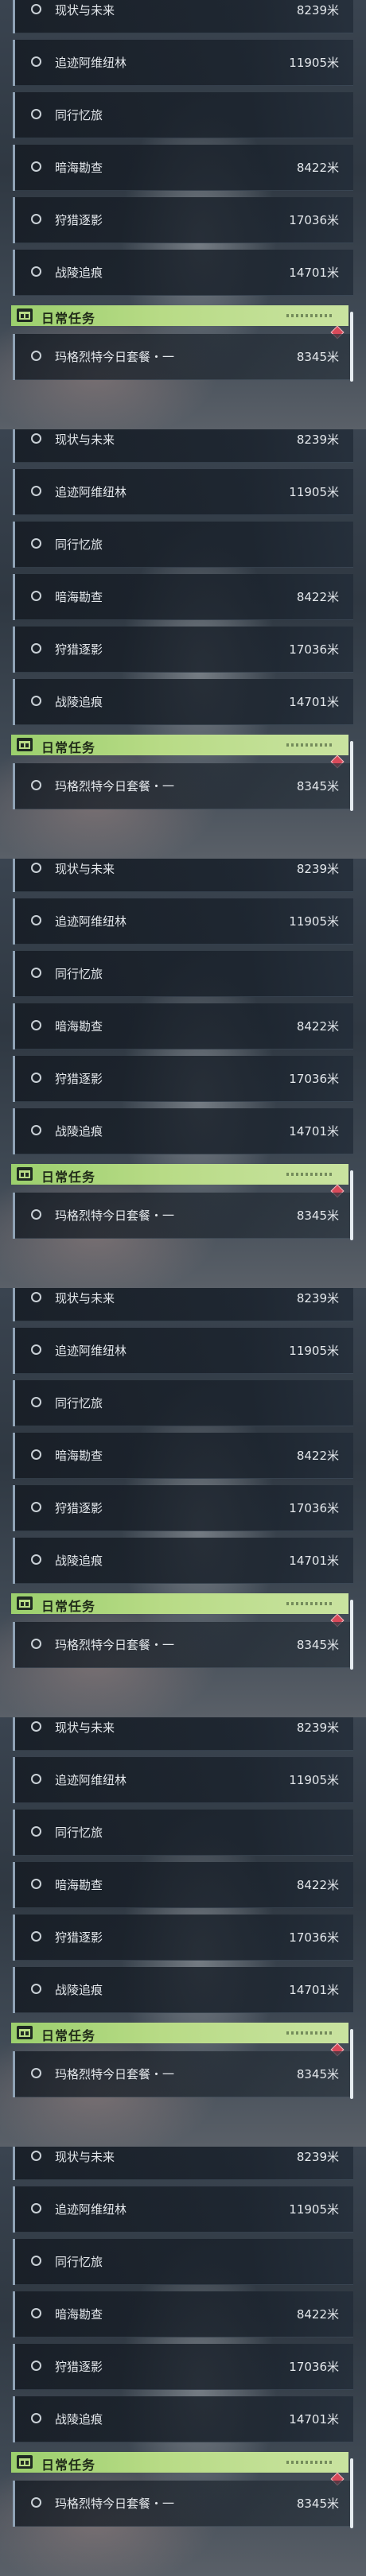  Describe the element at coordinates (79, 597) in the screenshot. I see `quest-name: 暗海勘查` at that location.